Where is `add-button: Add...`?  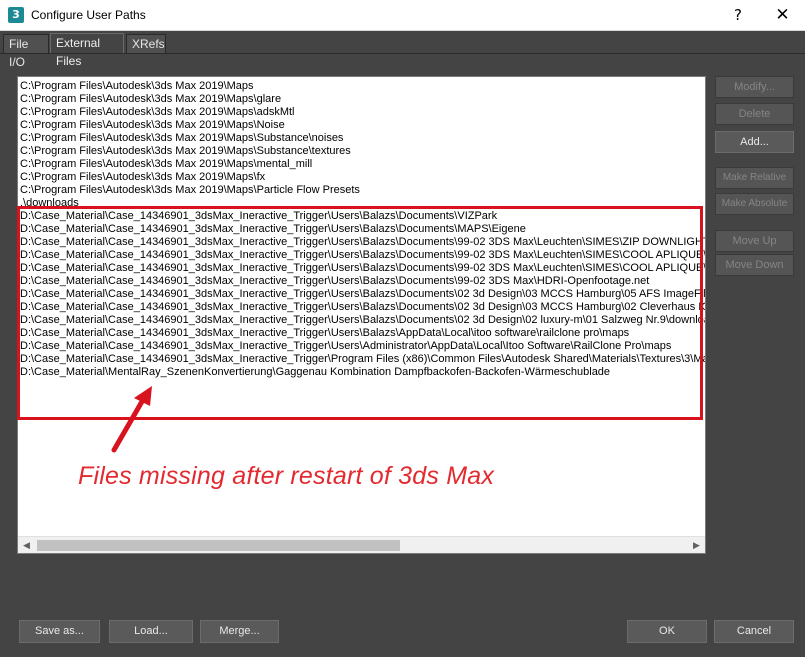
add-button: Add... is located at coordinates (754, 142).